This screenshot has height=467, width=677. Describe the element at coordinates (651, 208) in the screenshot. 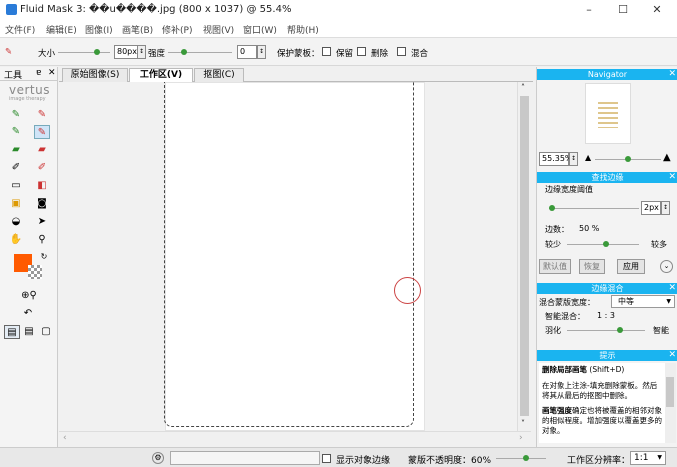

I see `threshold-input: 2px` at that location.